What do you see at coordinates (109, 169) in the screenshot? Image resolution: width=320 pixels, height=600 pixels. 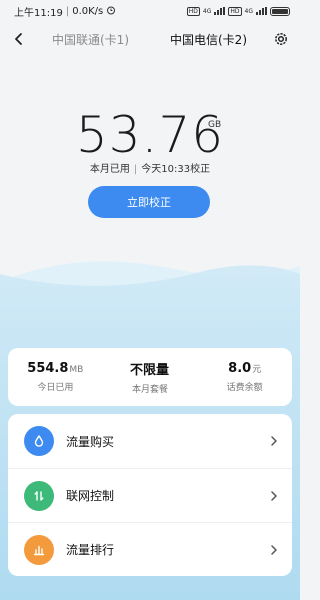 I see `used-this-month-label: 本月已用` at bounding box center [109, 169].